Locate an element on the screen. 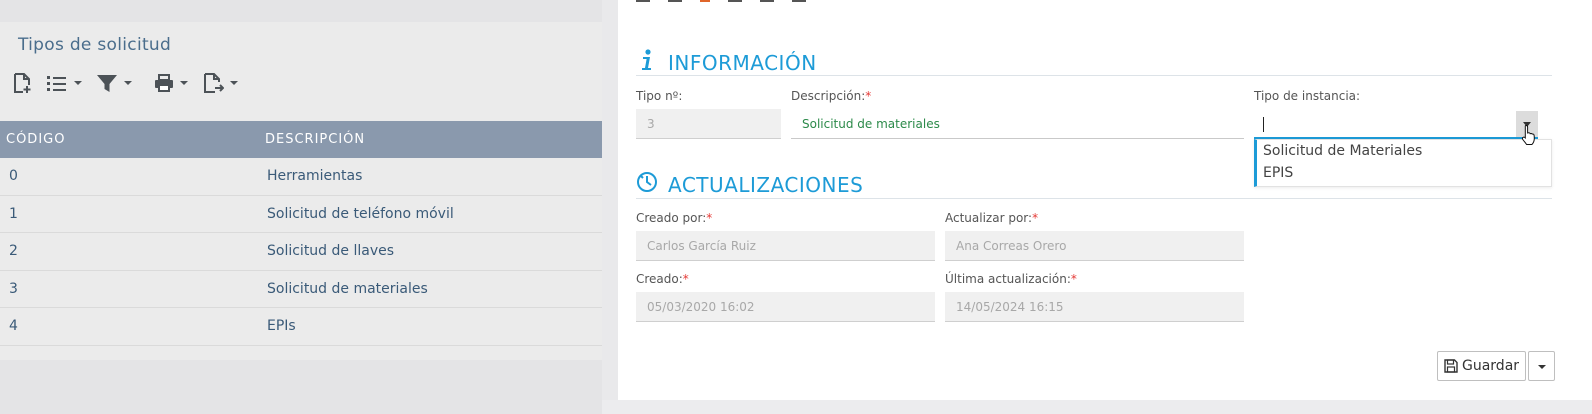  ultima-label: Última actualización: is located at coordinates (1008, 279).